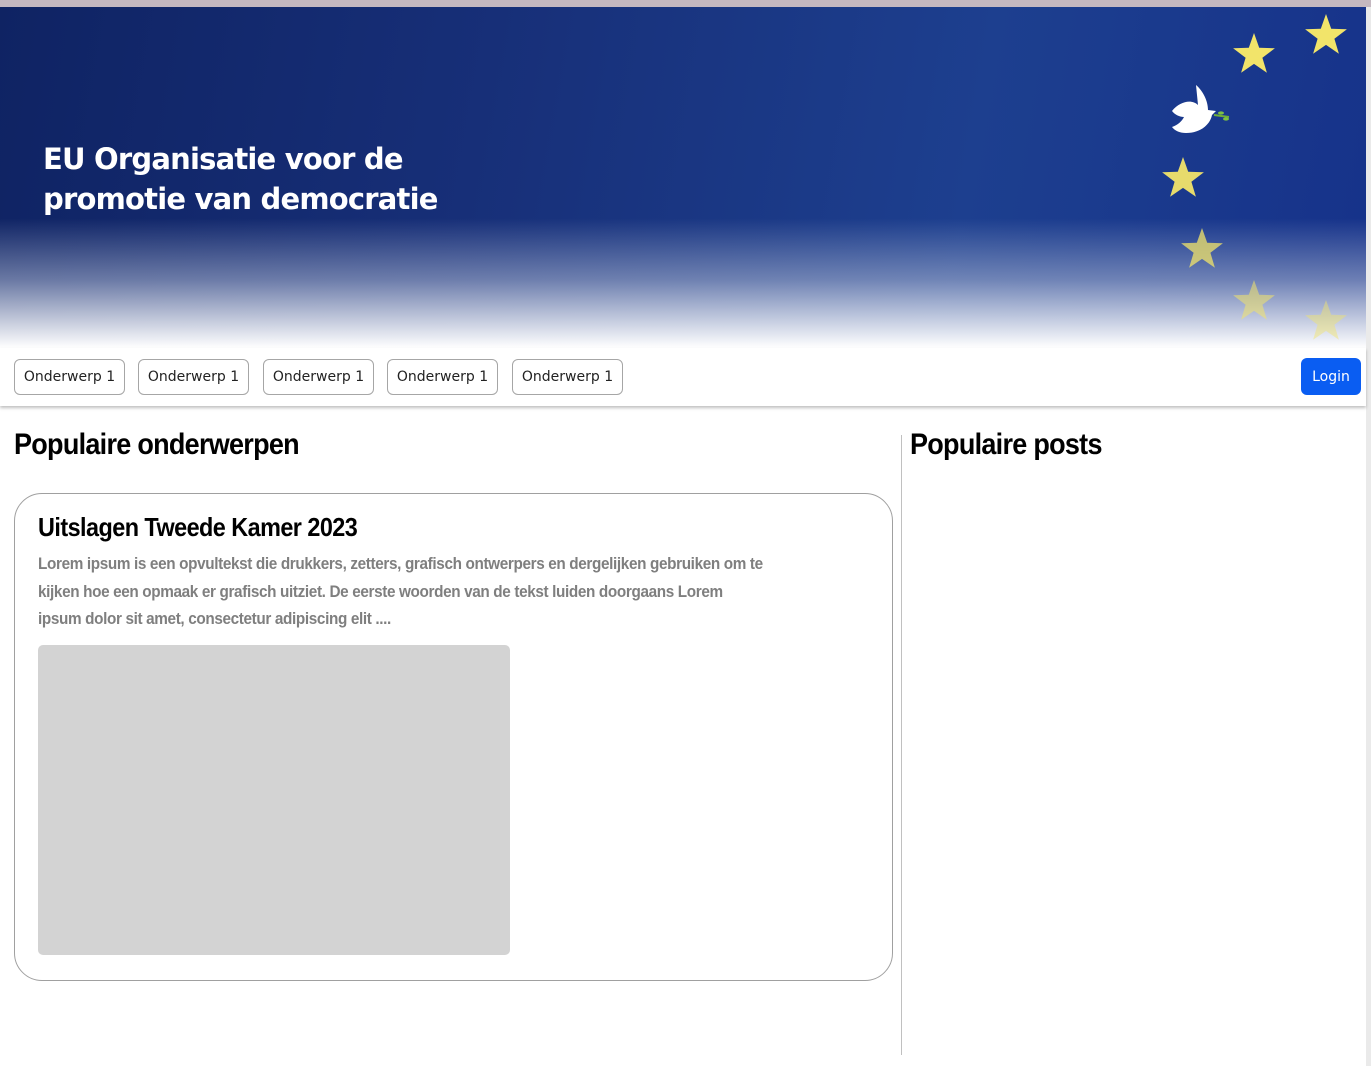  What do you see at coordinates (1331, 376) in the screenshot?
I see `login-button: Login` at bounding box center [1331, 376].